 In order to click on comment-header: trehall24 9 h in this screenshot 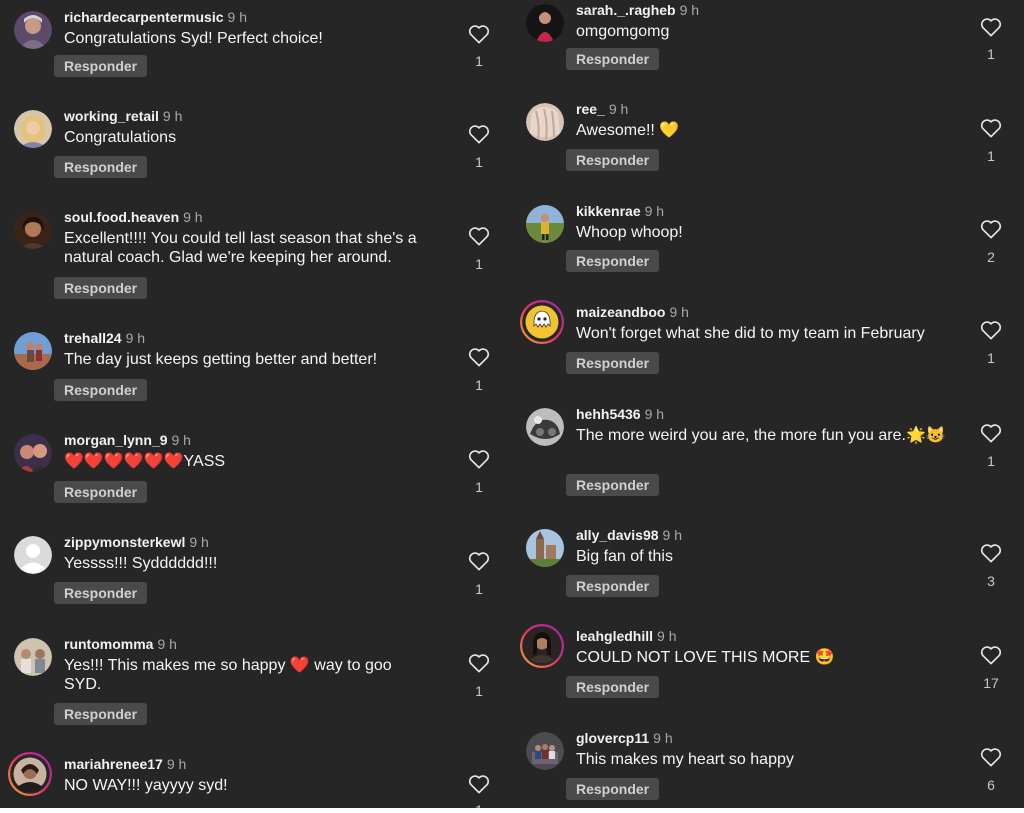, I will do `click(104, 338)`.